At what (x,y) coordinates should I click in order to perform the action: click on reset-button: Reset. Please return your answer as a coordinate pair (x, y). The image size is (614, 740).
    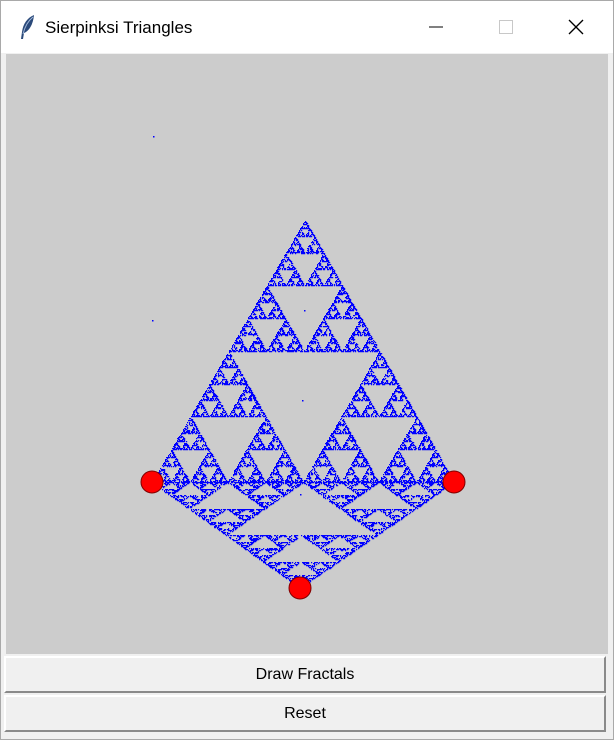
    Looking at the image, I should click on (305, 713).